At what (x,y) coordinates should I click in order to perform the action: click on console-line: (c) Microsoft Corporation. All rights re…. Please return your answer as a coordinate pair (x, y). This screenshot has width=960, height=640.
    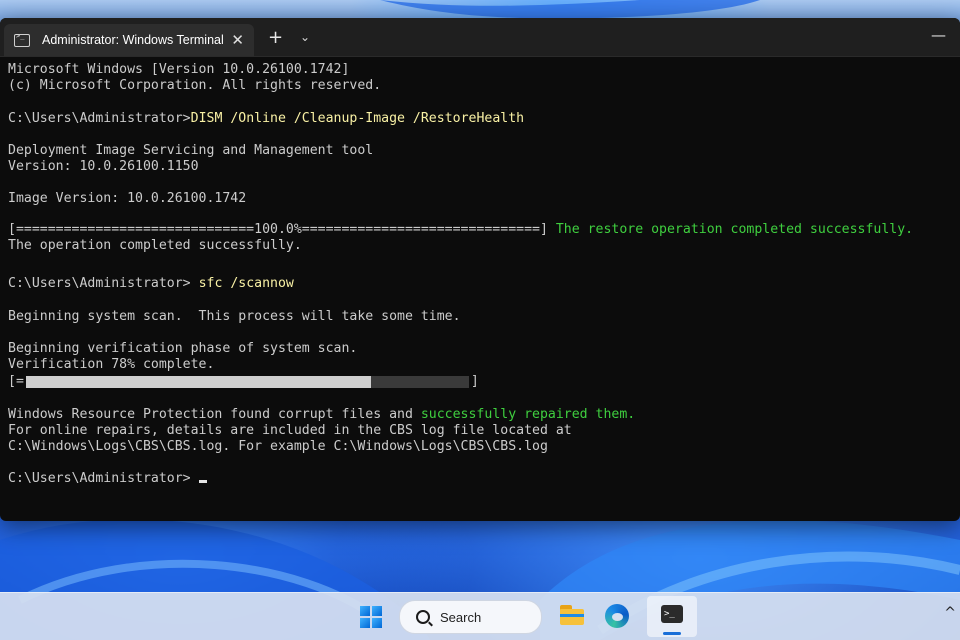
    Looking at the image, I should click on (195, 86).